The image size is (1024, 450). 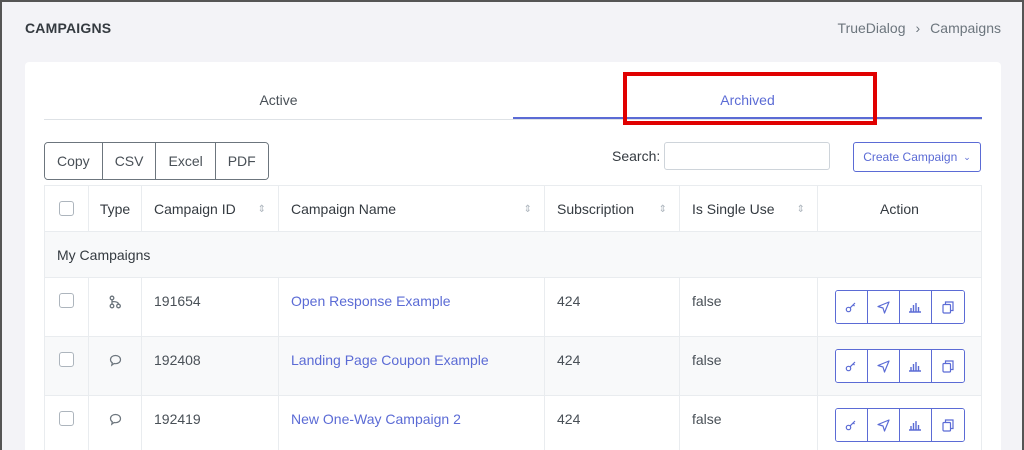 What do you see at coordinates (411, 208) in the screenshot?
I see `column-header-campaign-name: Campaign Name ⇕` at bounding box center [411, 208].